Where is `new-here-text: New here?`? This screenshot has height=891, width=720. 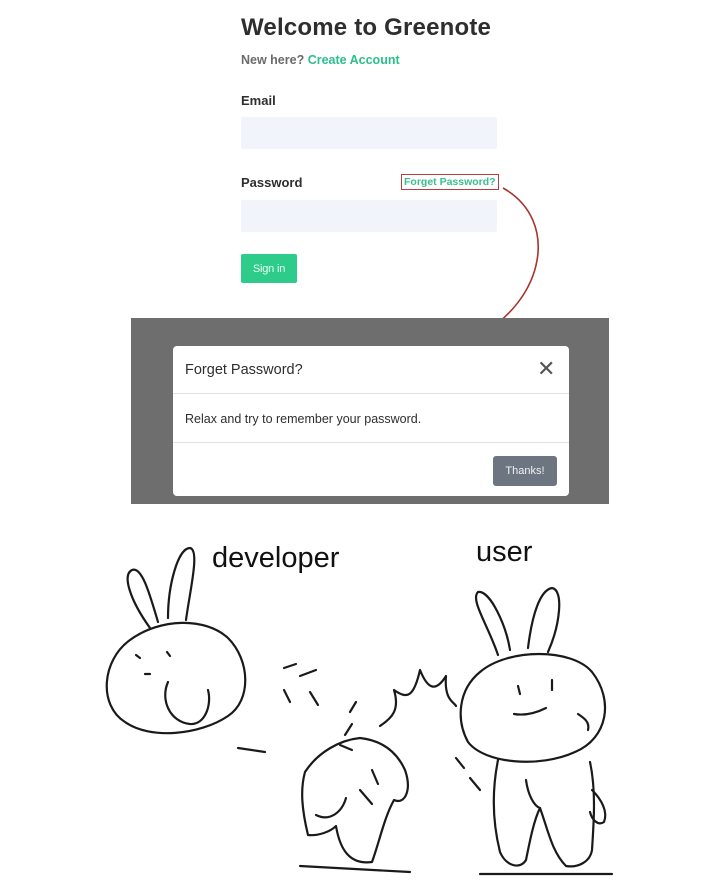 new-here-text: New here? is located at coordinates (273, 60).